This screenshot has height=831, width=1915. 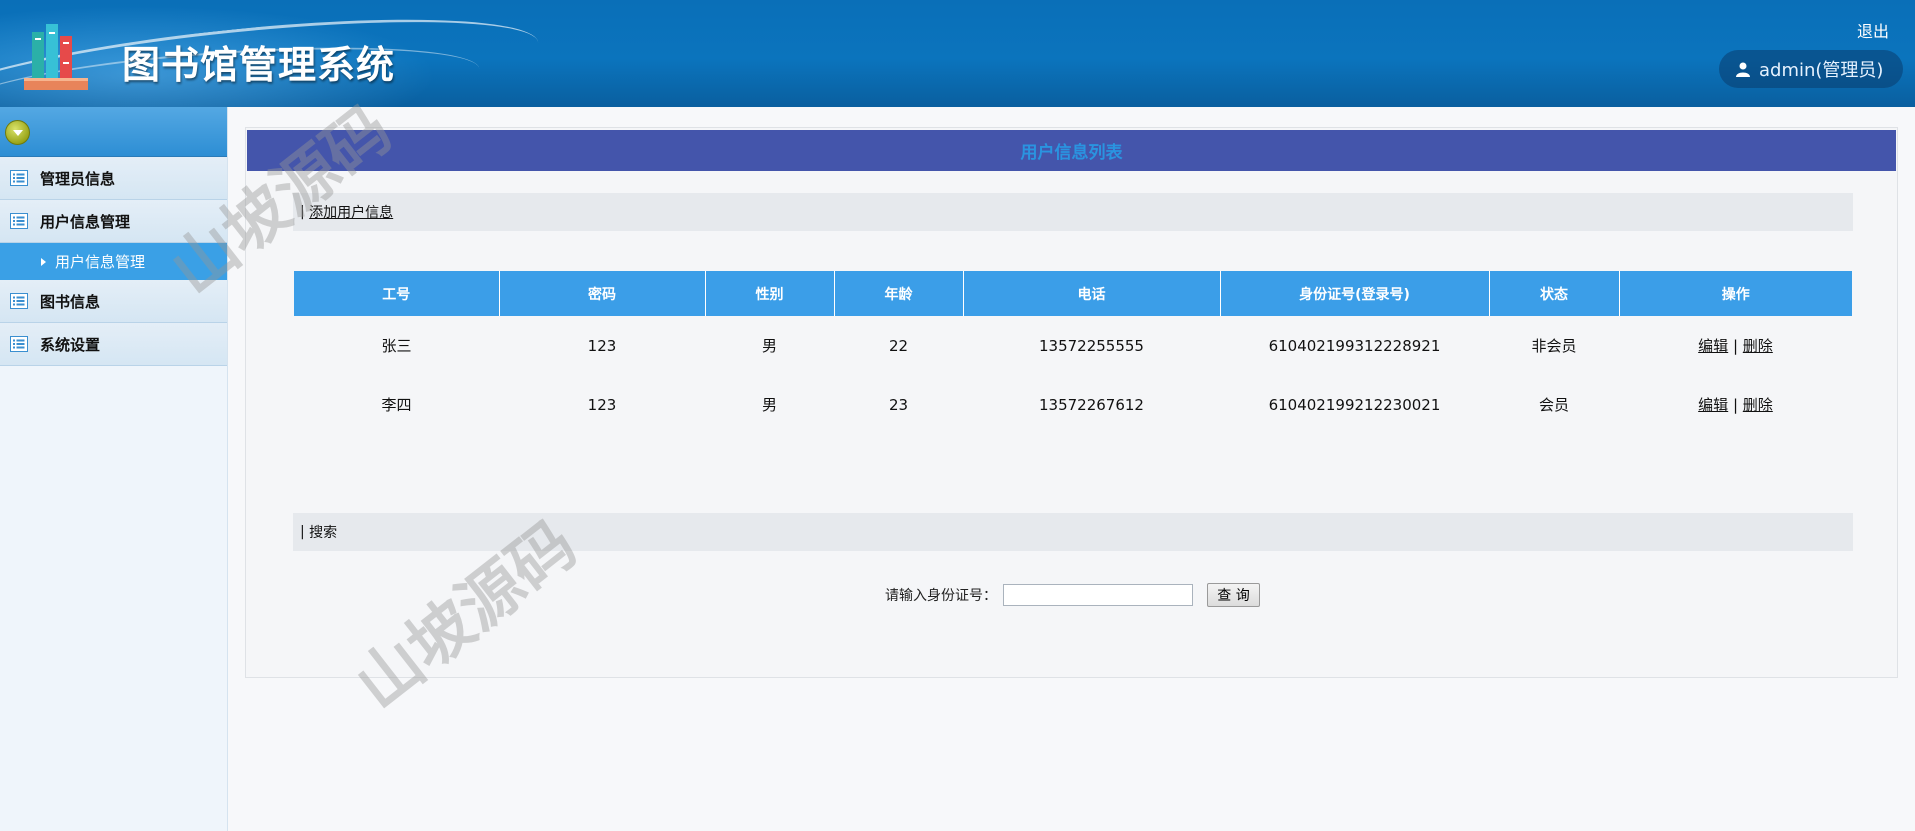 I want to click on add-user-link: 添加用户信息, so click(x=351, y=212).